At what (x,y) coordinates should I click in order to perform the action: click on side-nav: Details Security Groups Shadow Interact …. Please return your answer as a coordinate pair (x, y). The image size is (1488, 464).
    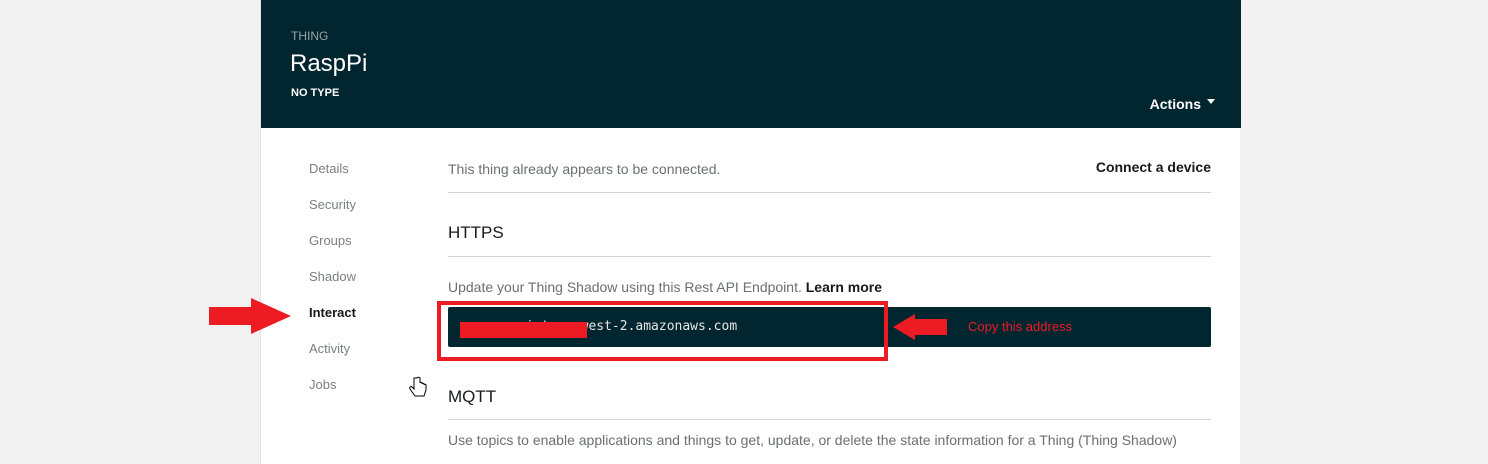
    Looking at the image, I should click on (332, 287).